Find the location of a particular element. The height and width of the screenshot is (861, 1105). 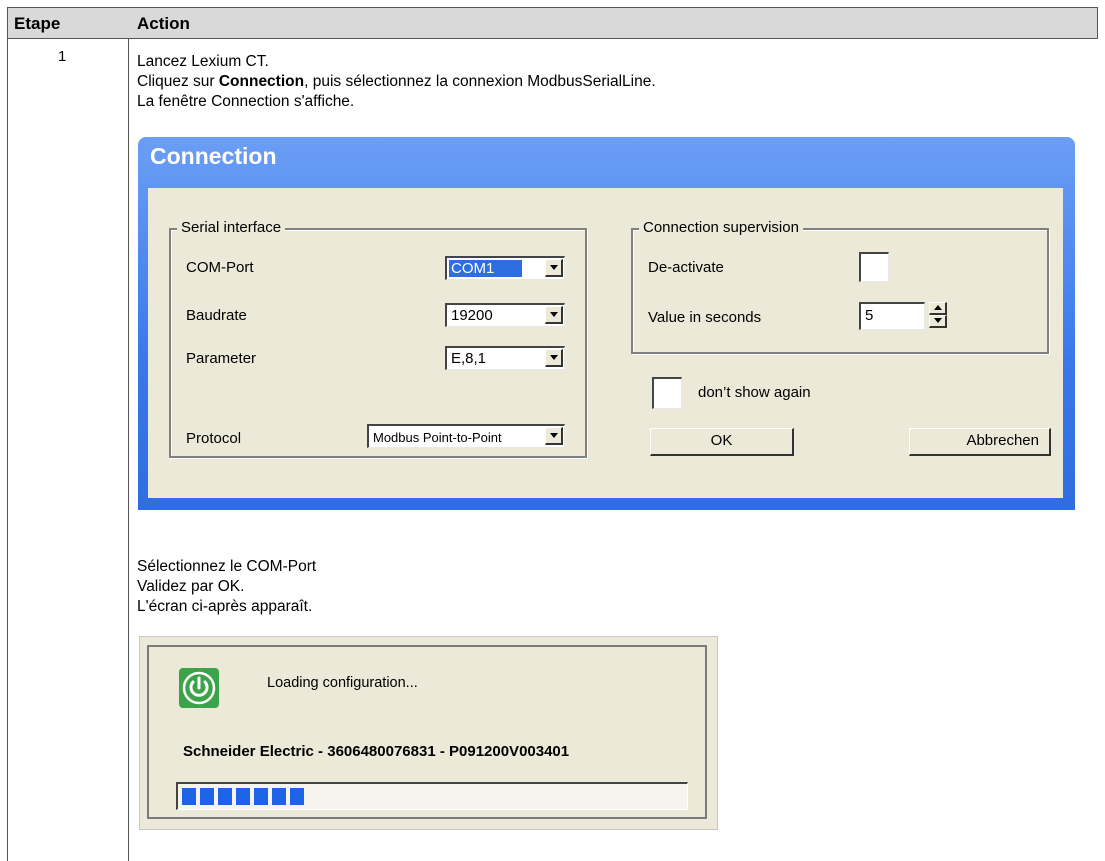

seconds-spinner is located at coordinates (938, 315).